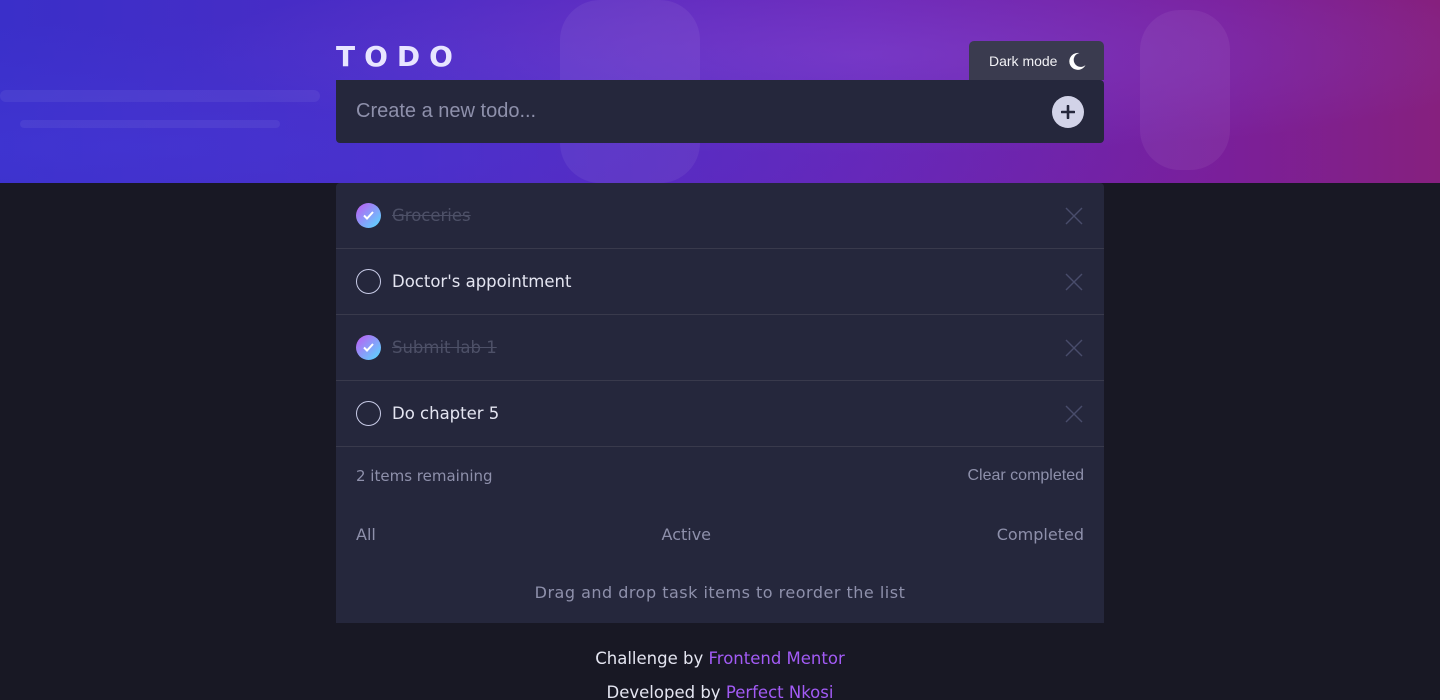 This screenshot has width=1440, height=700. I want to click on moon-icon, so click(1077, 61).